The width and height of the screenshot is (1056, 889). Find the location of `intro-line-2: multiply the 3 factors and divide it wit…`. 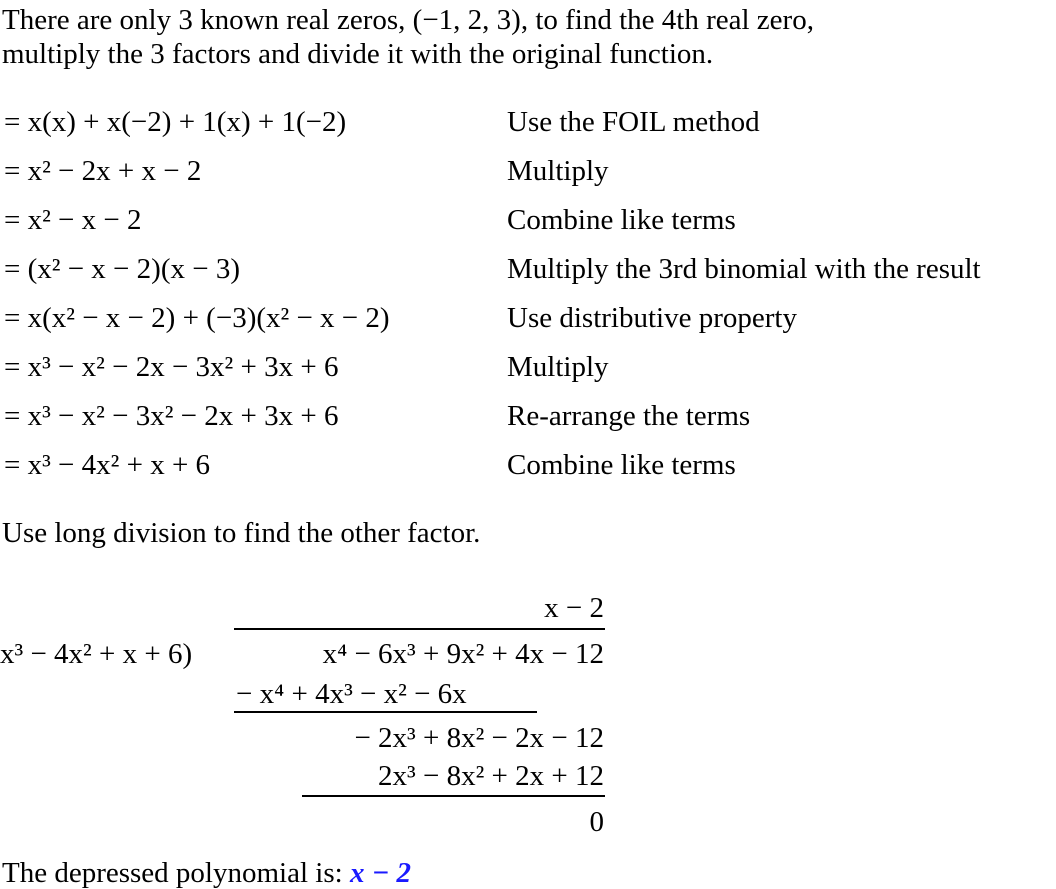

intro-line-2: multiply the 3 factors and divide it wit… is located at coordinates (358, 54).